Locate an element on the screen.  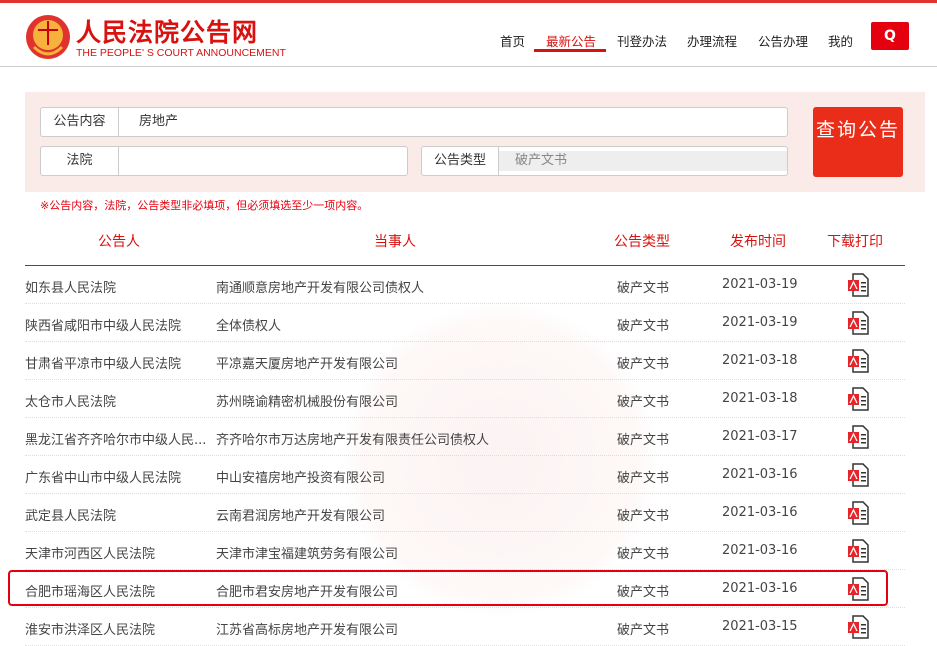
type-select: 破产文书 is located at coordinates (643, 161).